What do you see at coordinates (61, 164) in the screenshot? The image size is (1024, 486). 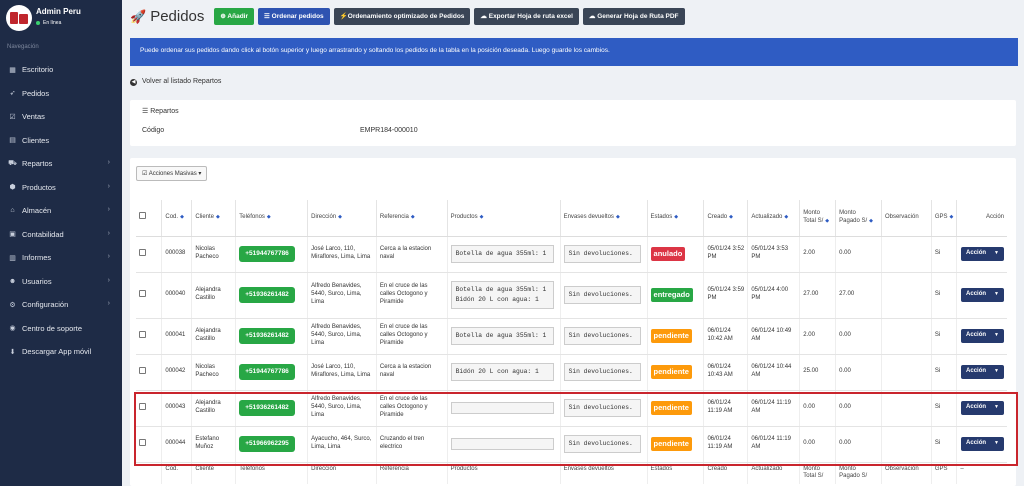 I see `sidebar-item-repartos: ⛟ Repartos ›` at bounding box center [61, 164].